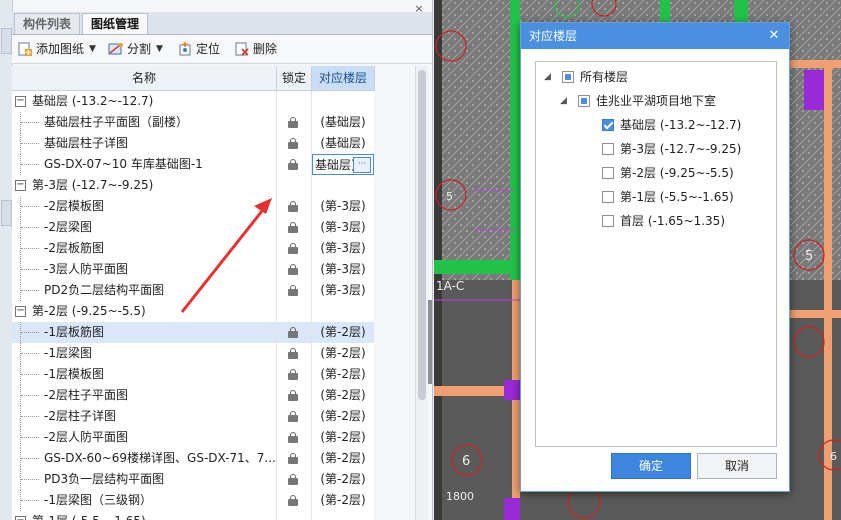 This screenshot has height=520, width=841. What do you see at coordinates (144, 78) in the screenshot?
I see `column-header-name: 名称` at bounding box center [144, 78].